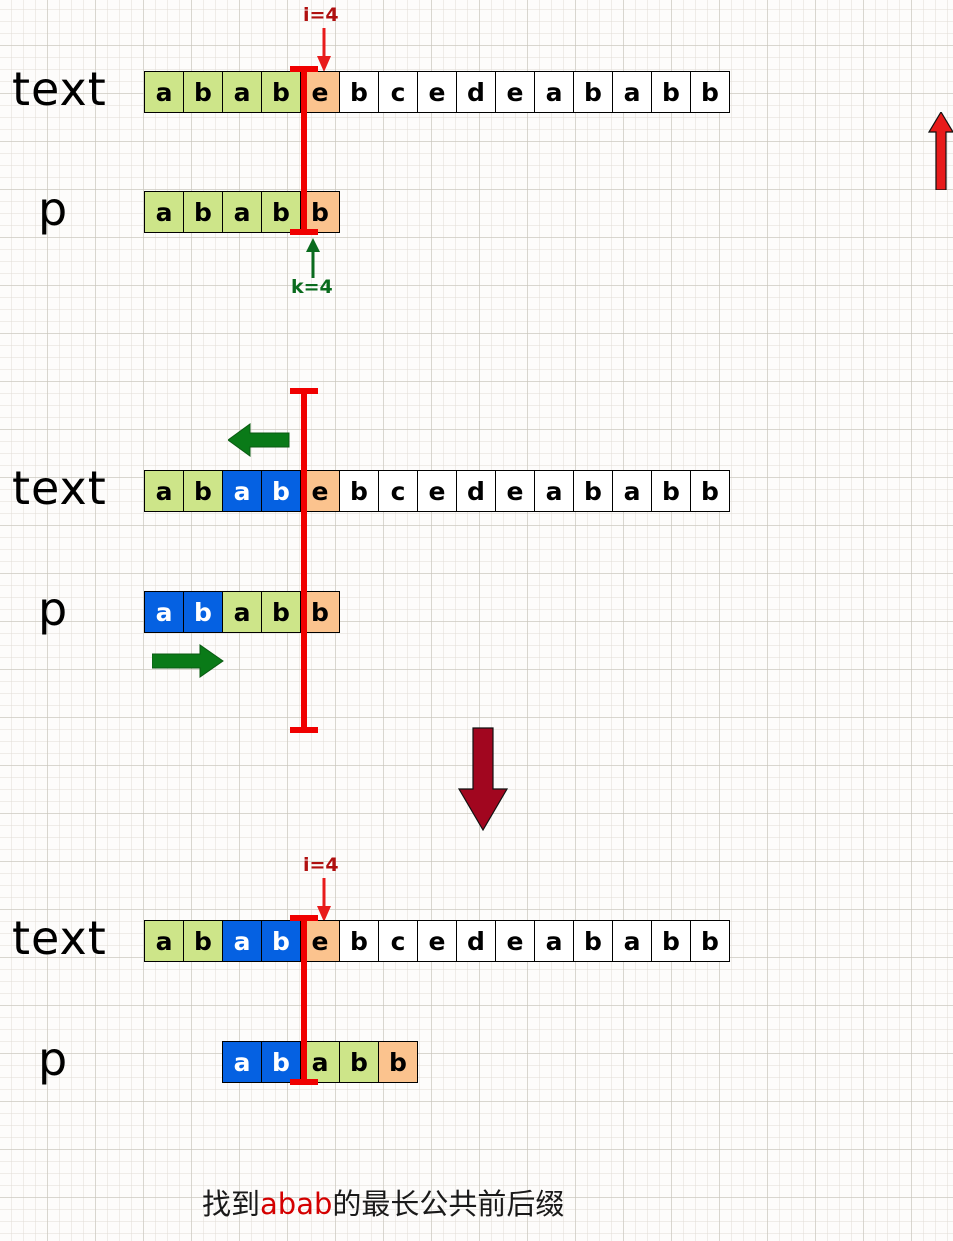  I want to click on pointer-label-i-step1: i=4, so click(321, 15).